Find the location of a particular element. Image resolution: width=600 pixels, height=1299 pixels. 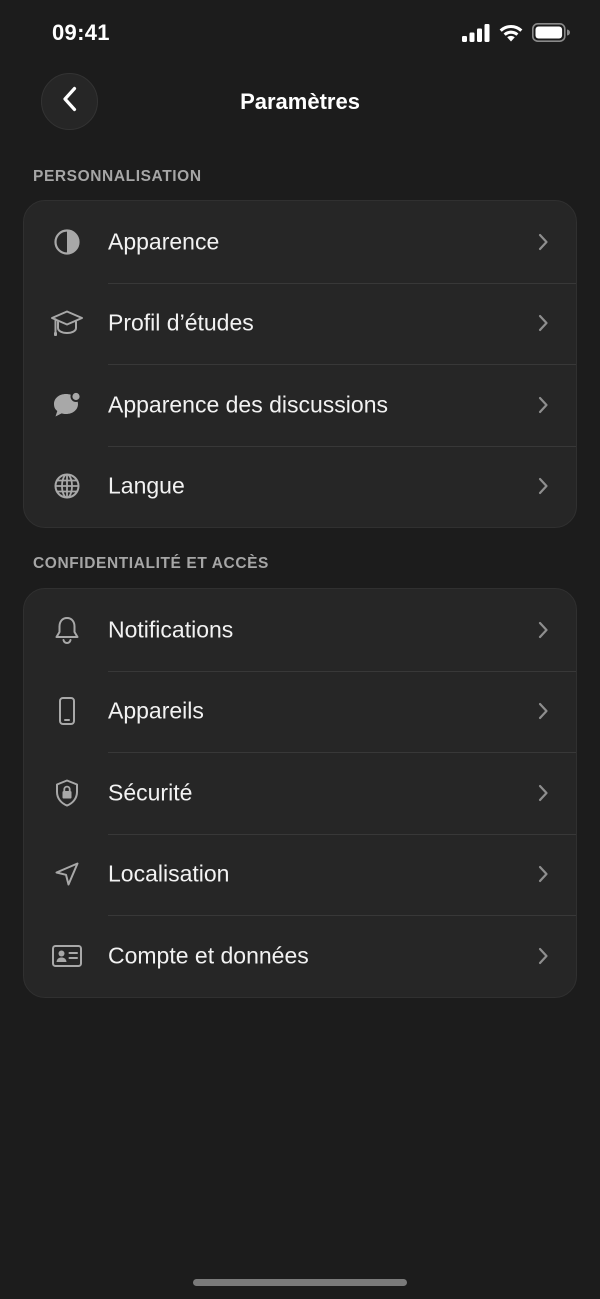

settings-item-notifications: Notifications is located at coordinates (300, 630).